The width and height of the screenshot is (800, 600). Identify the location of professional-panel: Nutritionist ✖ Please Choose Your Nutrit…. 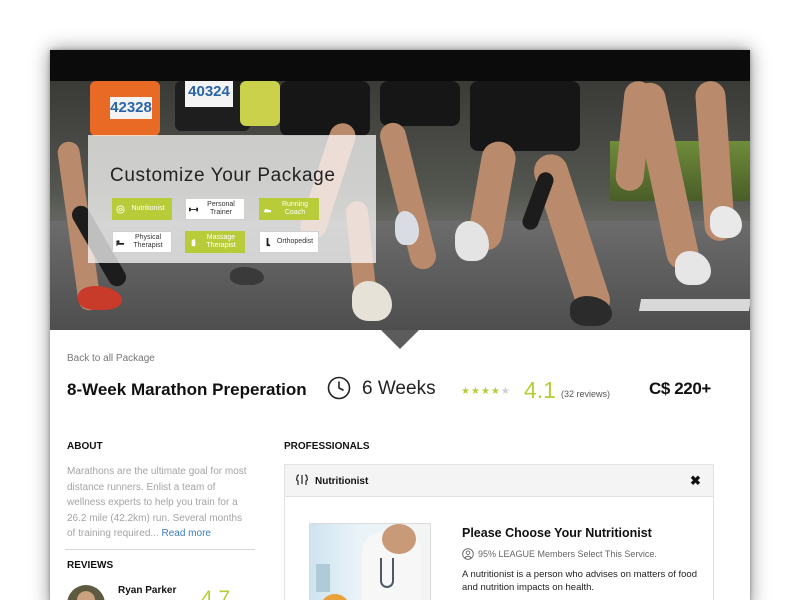
(499, 532).